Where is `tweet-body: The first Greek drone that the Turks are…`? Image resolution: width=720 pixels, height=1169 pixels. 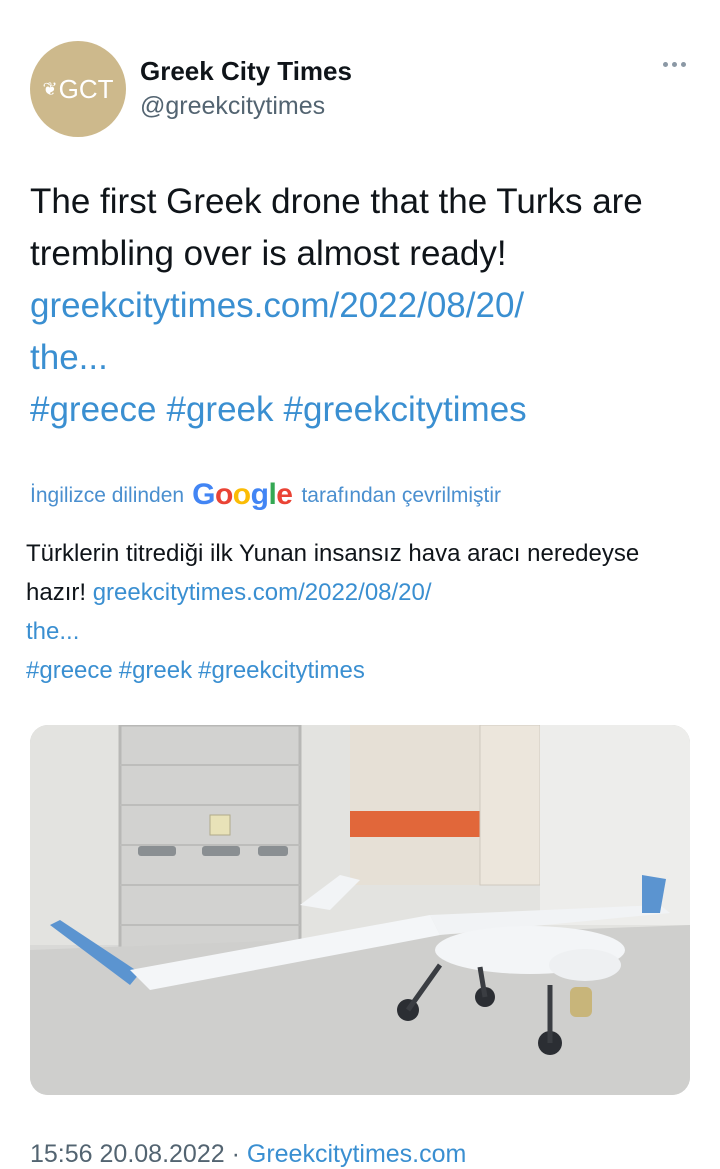
tweet-body: The first Greek drone that the Turks are… is located at coordinates (336, 227).